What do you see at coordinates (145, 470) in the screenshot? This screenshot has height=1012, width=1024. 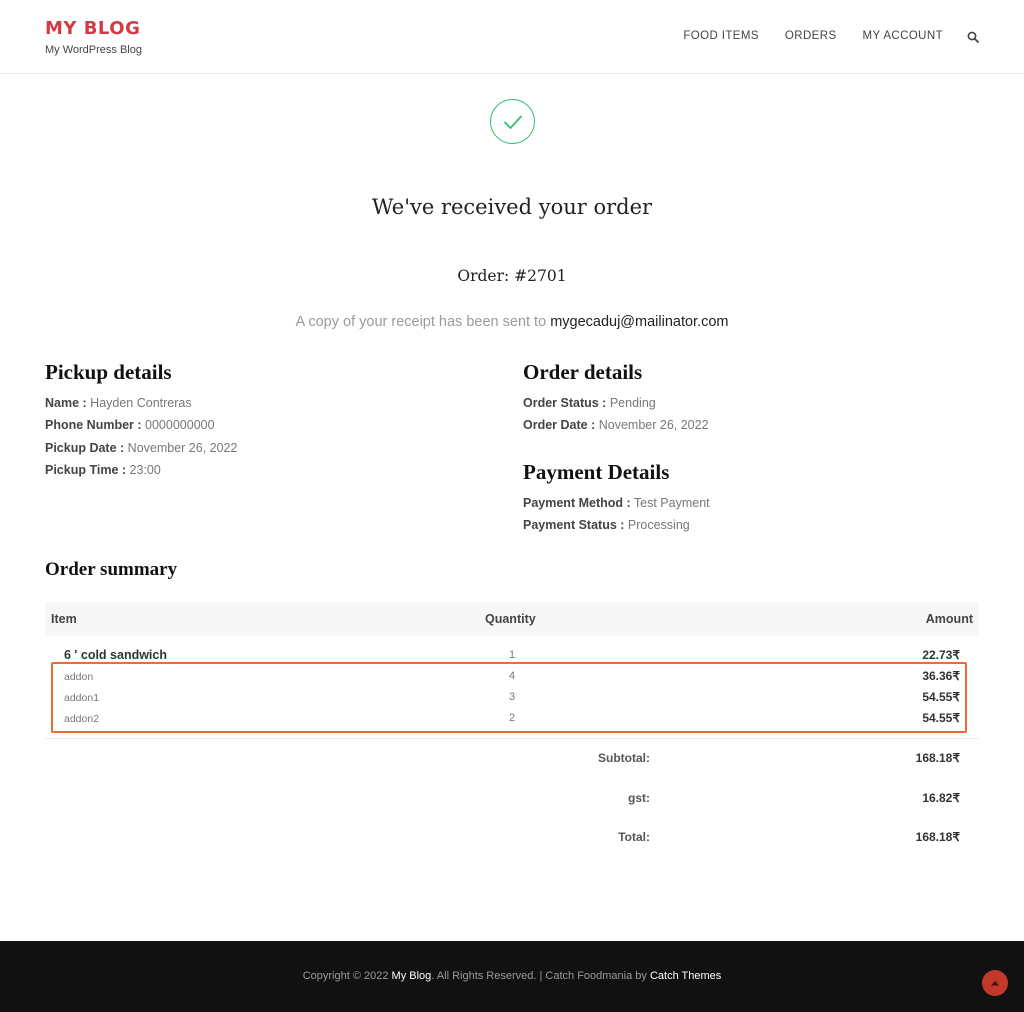 I see `pickup-time-value: 23:00` at bounding box center [145, 470].